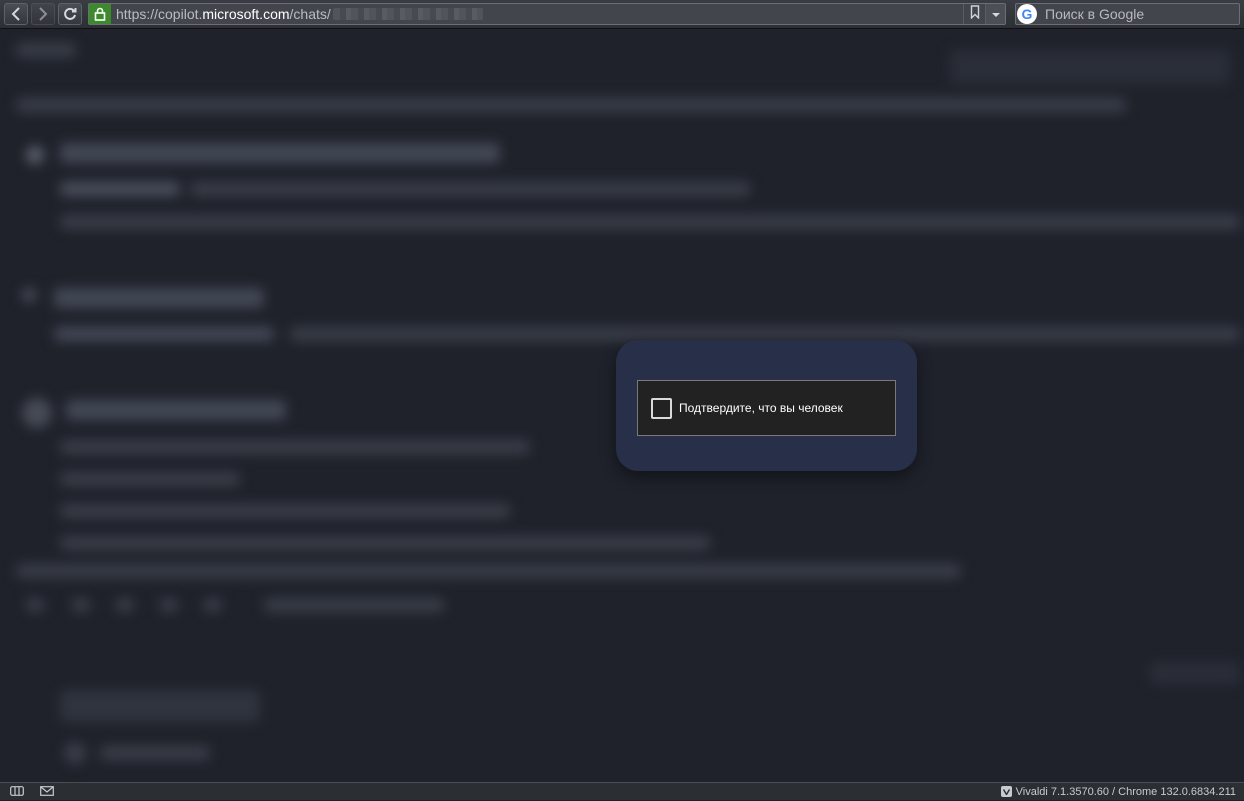 This screenshot has width=1244, height=801. I want to click on browser-toolbar: https://copilot.microsoft.com/chats/ G, so click(622, 14).